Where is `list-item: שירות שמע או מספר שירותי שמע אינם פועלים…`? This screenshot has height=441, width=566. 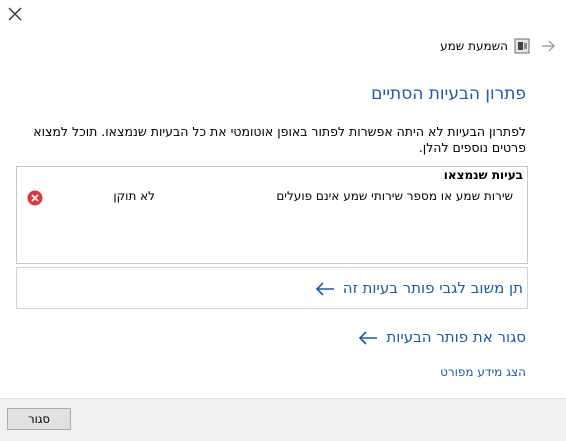
list-item: שירות שמע או מספר שירותי שמע אינם פועלים… is located at coordinates (272, 200).